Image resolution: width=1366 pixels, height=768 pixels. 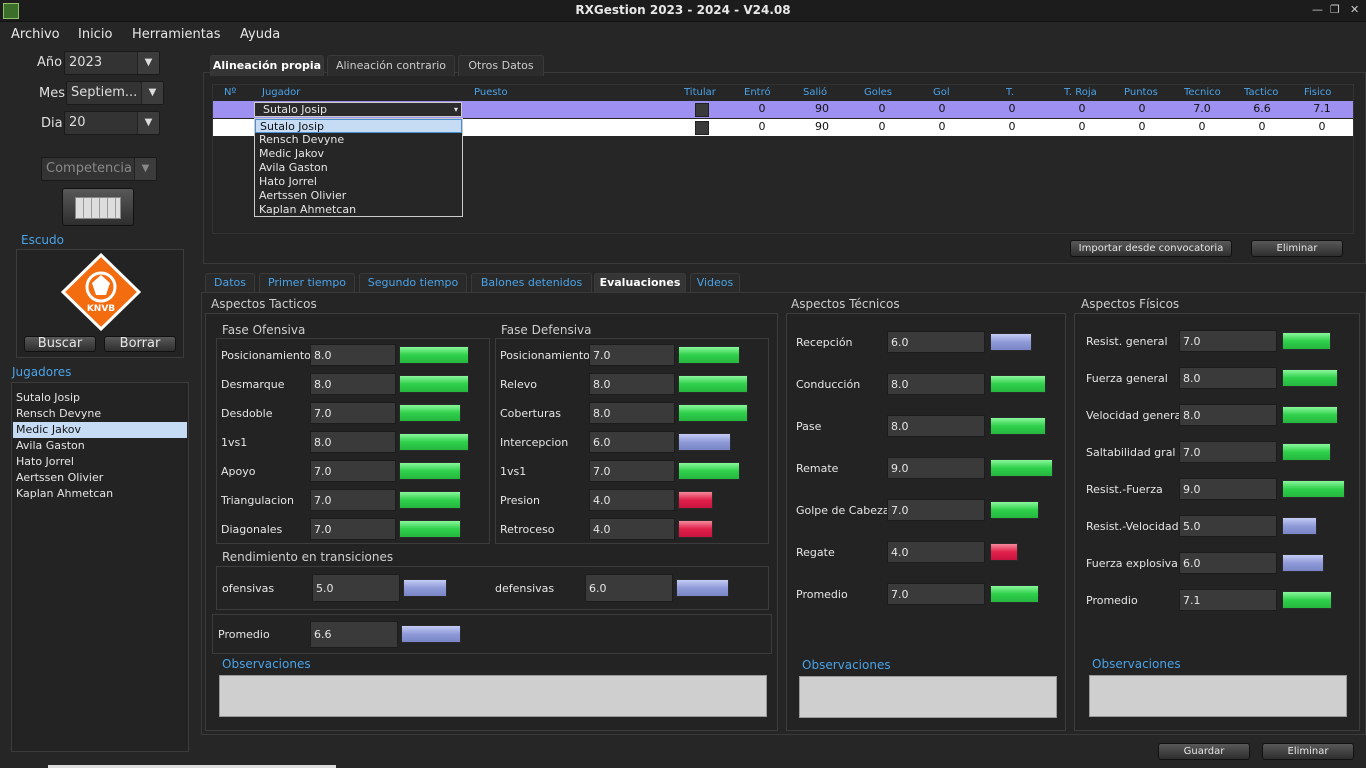 What do you see at coordinates (413, 282) in the screenshot?
I see `tab-segundo-tiempo: Segundo tiempo` at bounding box center [413, 282].